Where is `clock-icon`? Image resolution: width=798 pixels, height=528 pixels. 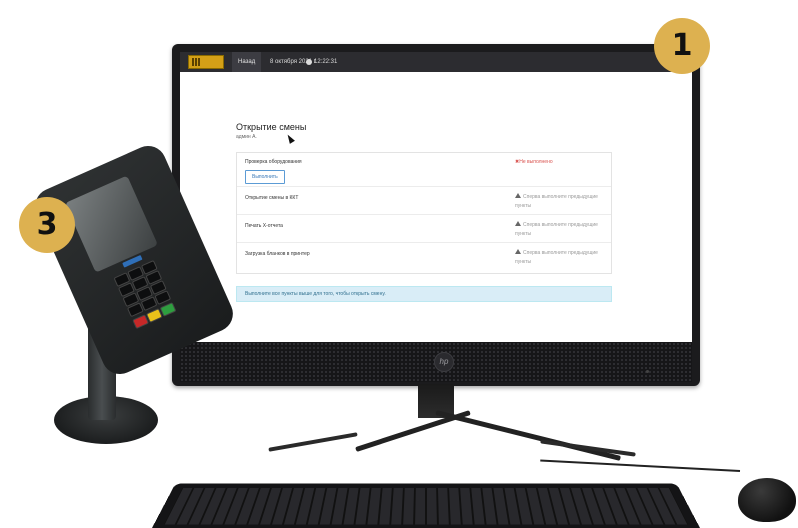
clock-icon is located at coordinates (309, 62).